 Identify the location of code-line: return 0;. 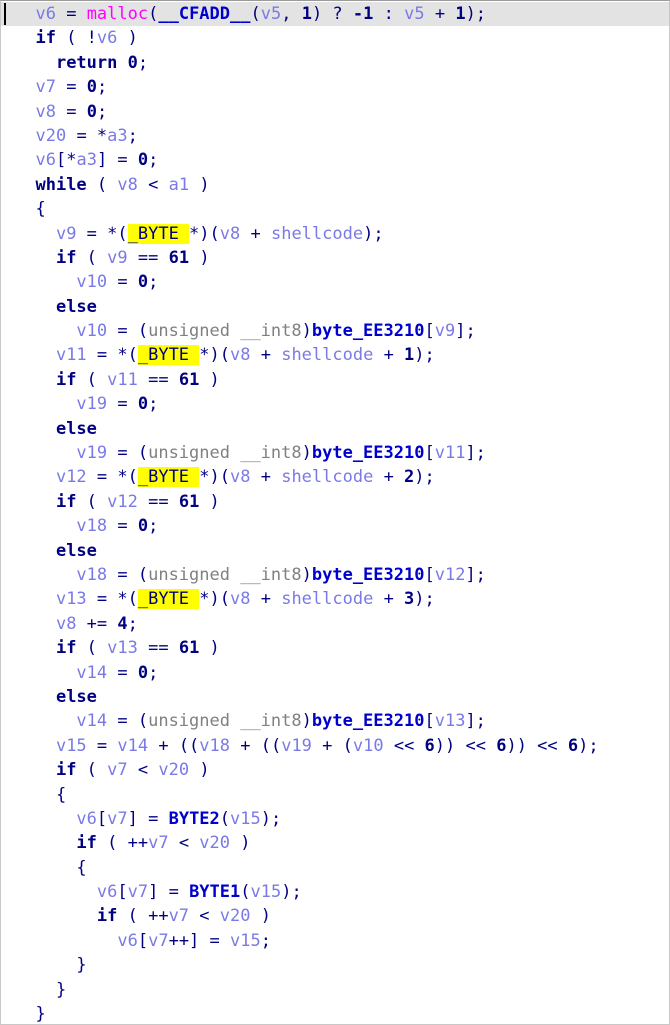
(335, 63).